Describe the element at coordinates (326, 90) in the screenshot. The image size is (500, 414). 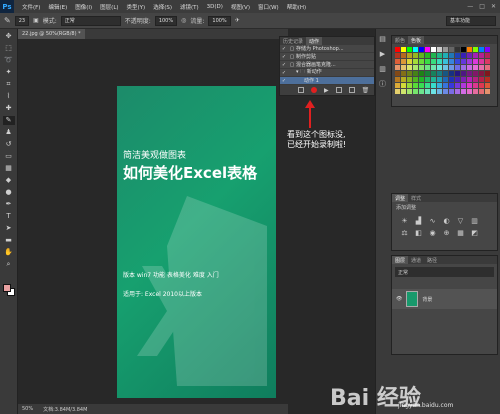
I see `play-icon: ▶` at that location.